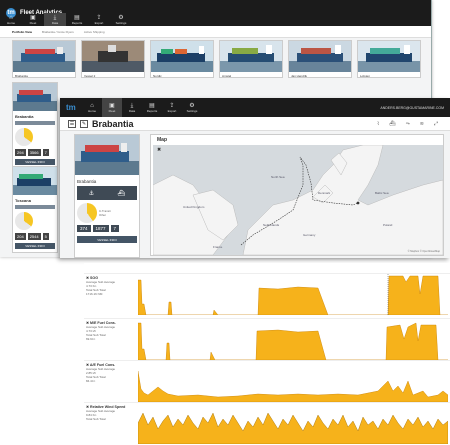  I want to click on vessel-name: Brabantia, so click(113, 123).